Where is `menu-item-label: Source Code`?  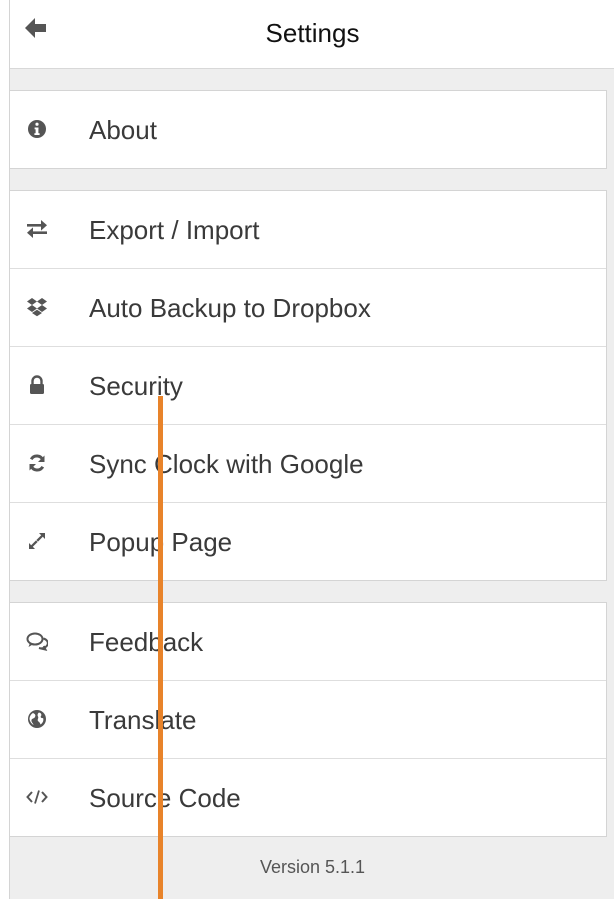 menu-item-label: Source Code is located at coordinates (165, 798).